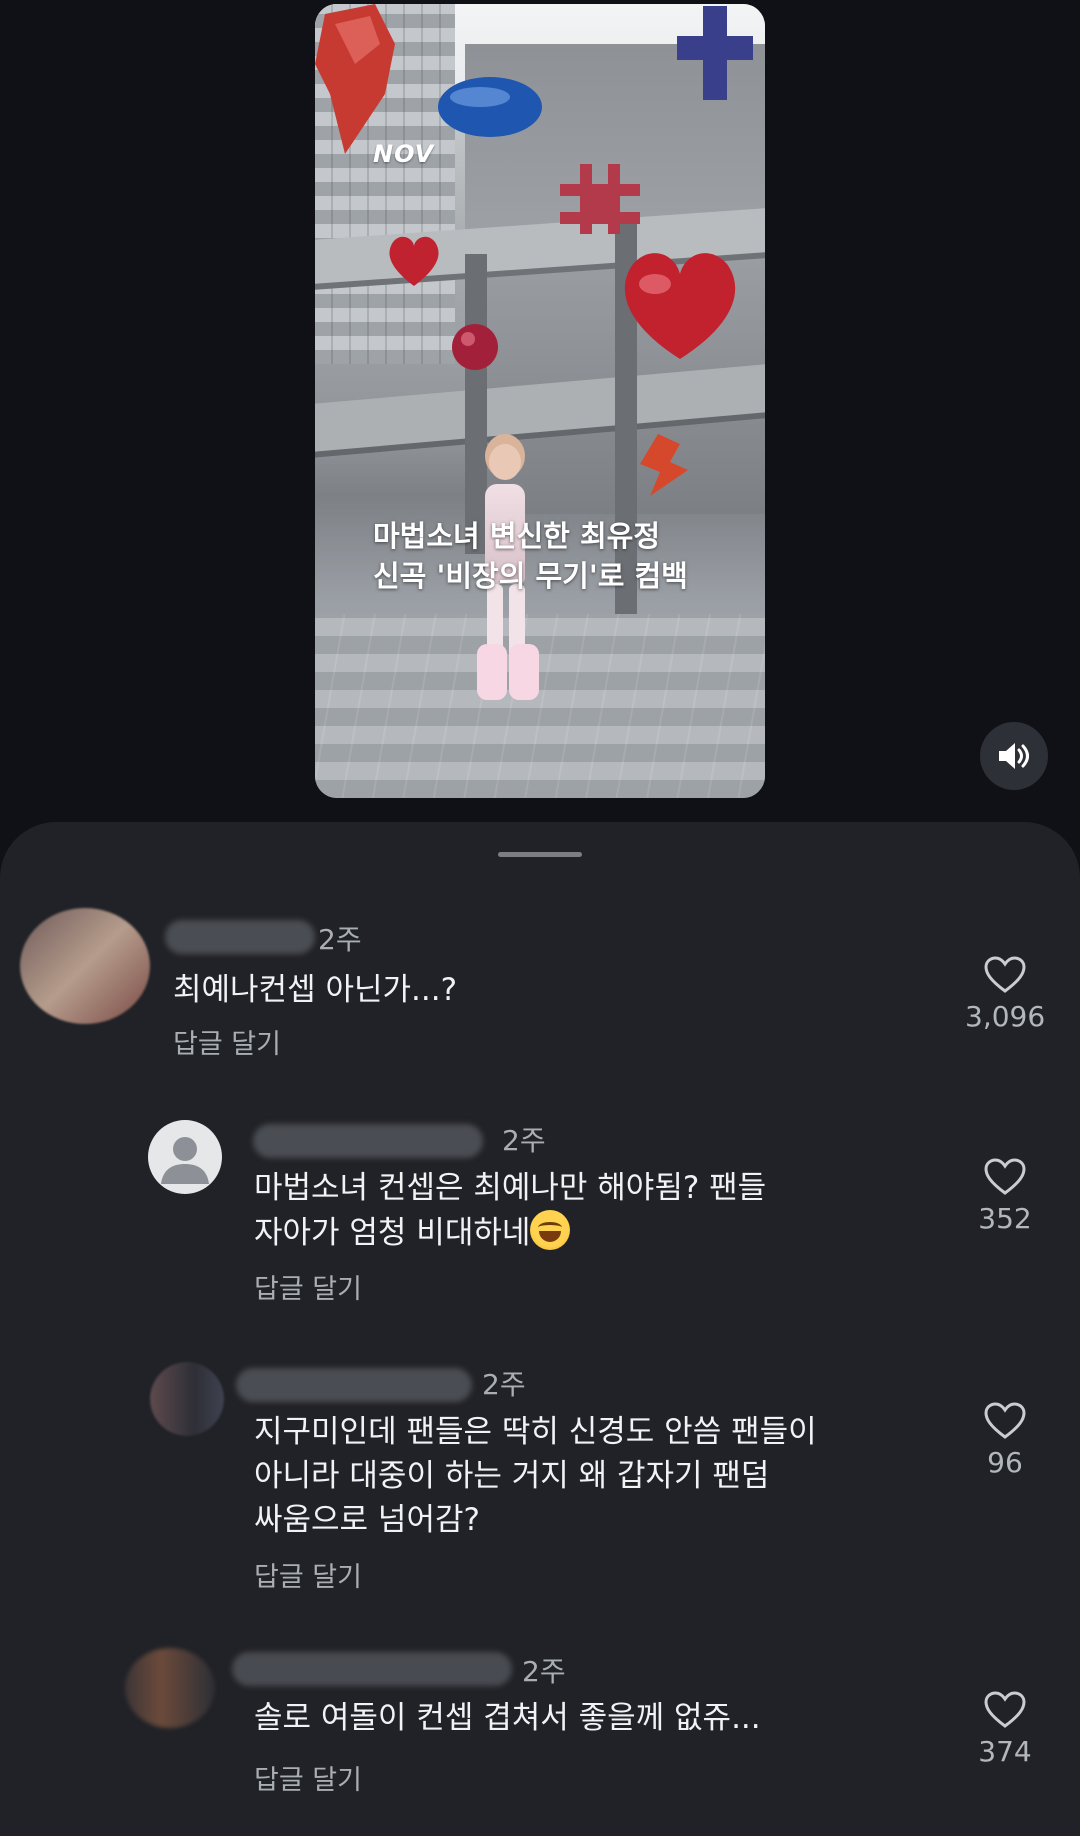 The height and width of the screenshot is (1836, 1080). What do you see at coordinates (1005, 1440) in the screenshot?
I see `like-button: 96` at bounding box center [1005, 1440].